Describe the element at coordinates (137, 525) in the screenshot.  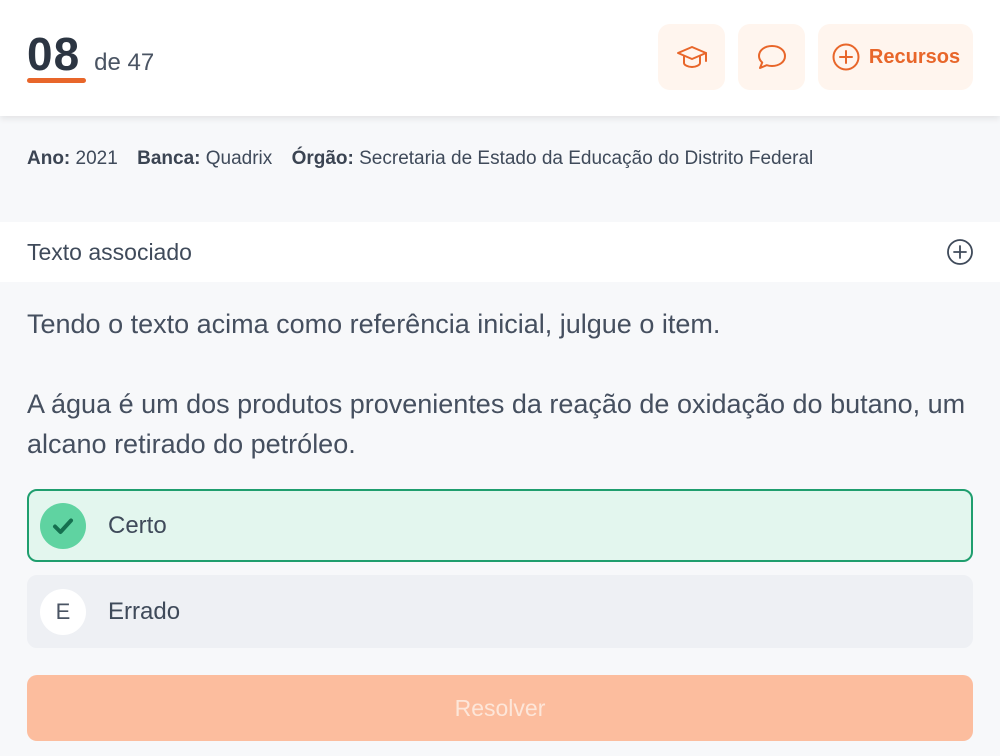
I see `option-label: Certo` at that location.